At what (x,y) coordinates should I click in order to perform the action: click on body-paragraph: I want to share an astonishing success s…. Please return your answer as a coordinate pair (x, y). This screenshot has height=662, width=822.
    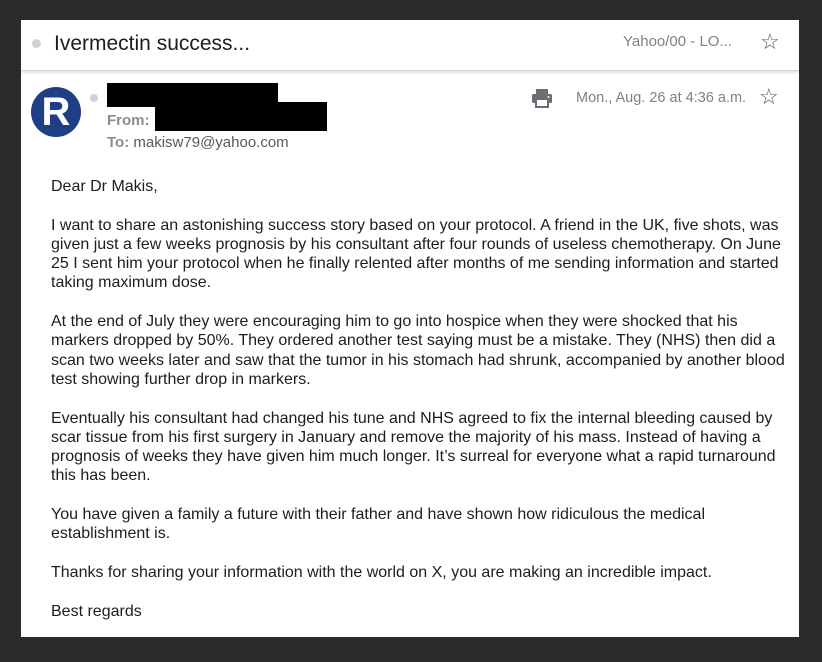
    Looking at the image, I should click on (416, 254).